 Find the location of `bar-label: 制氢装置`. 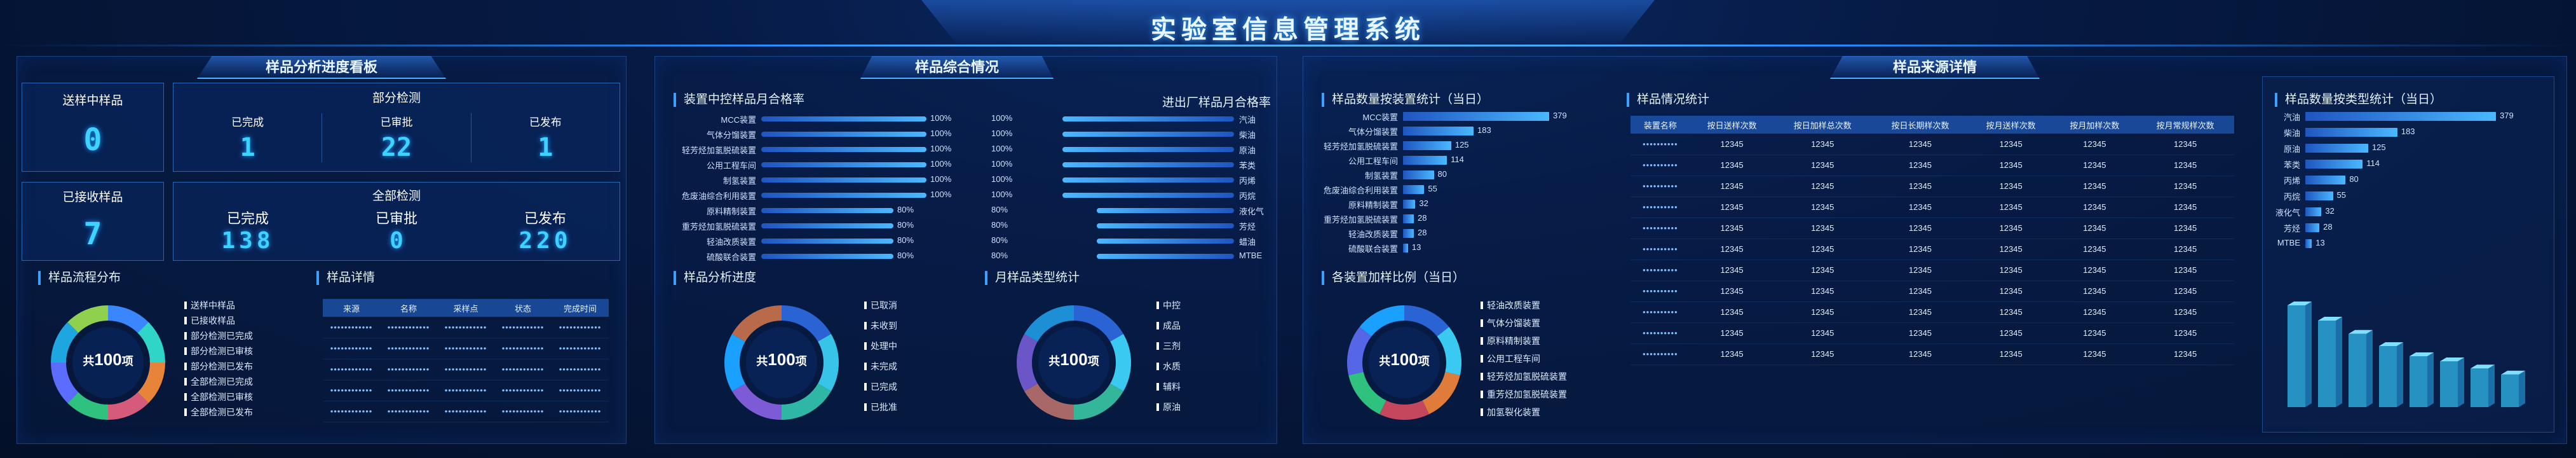

bar-label: 制氢装置 is located at coordinates (1381, 176).